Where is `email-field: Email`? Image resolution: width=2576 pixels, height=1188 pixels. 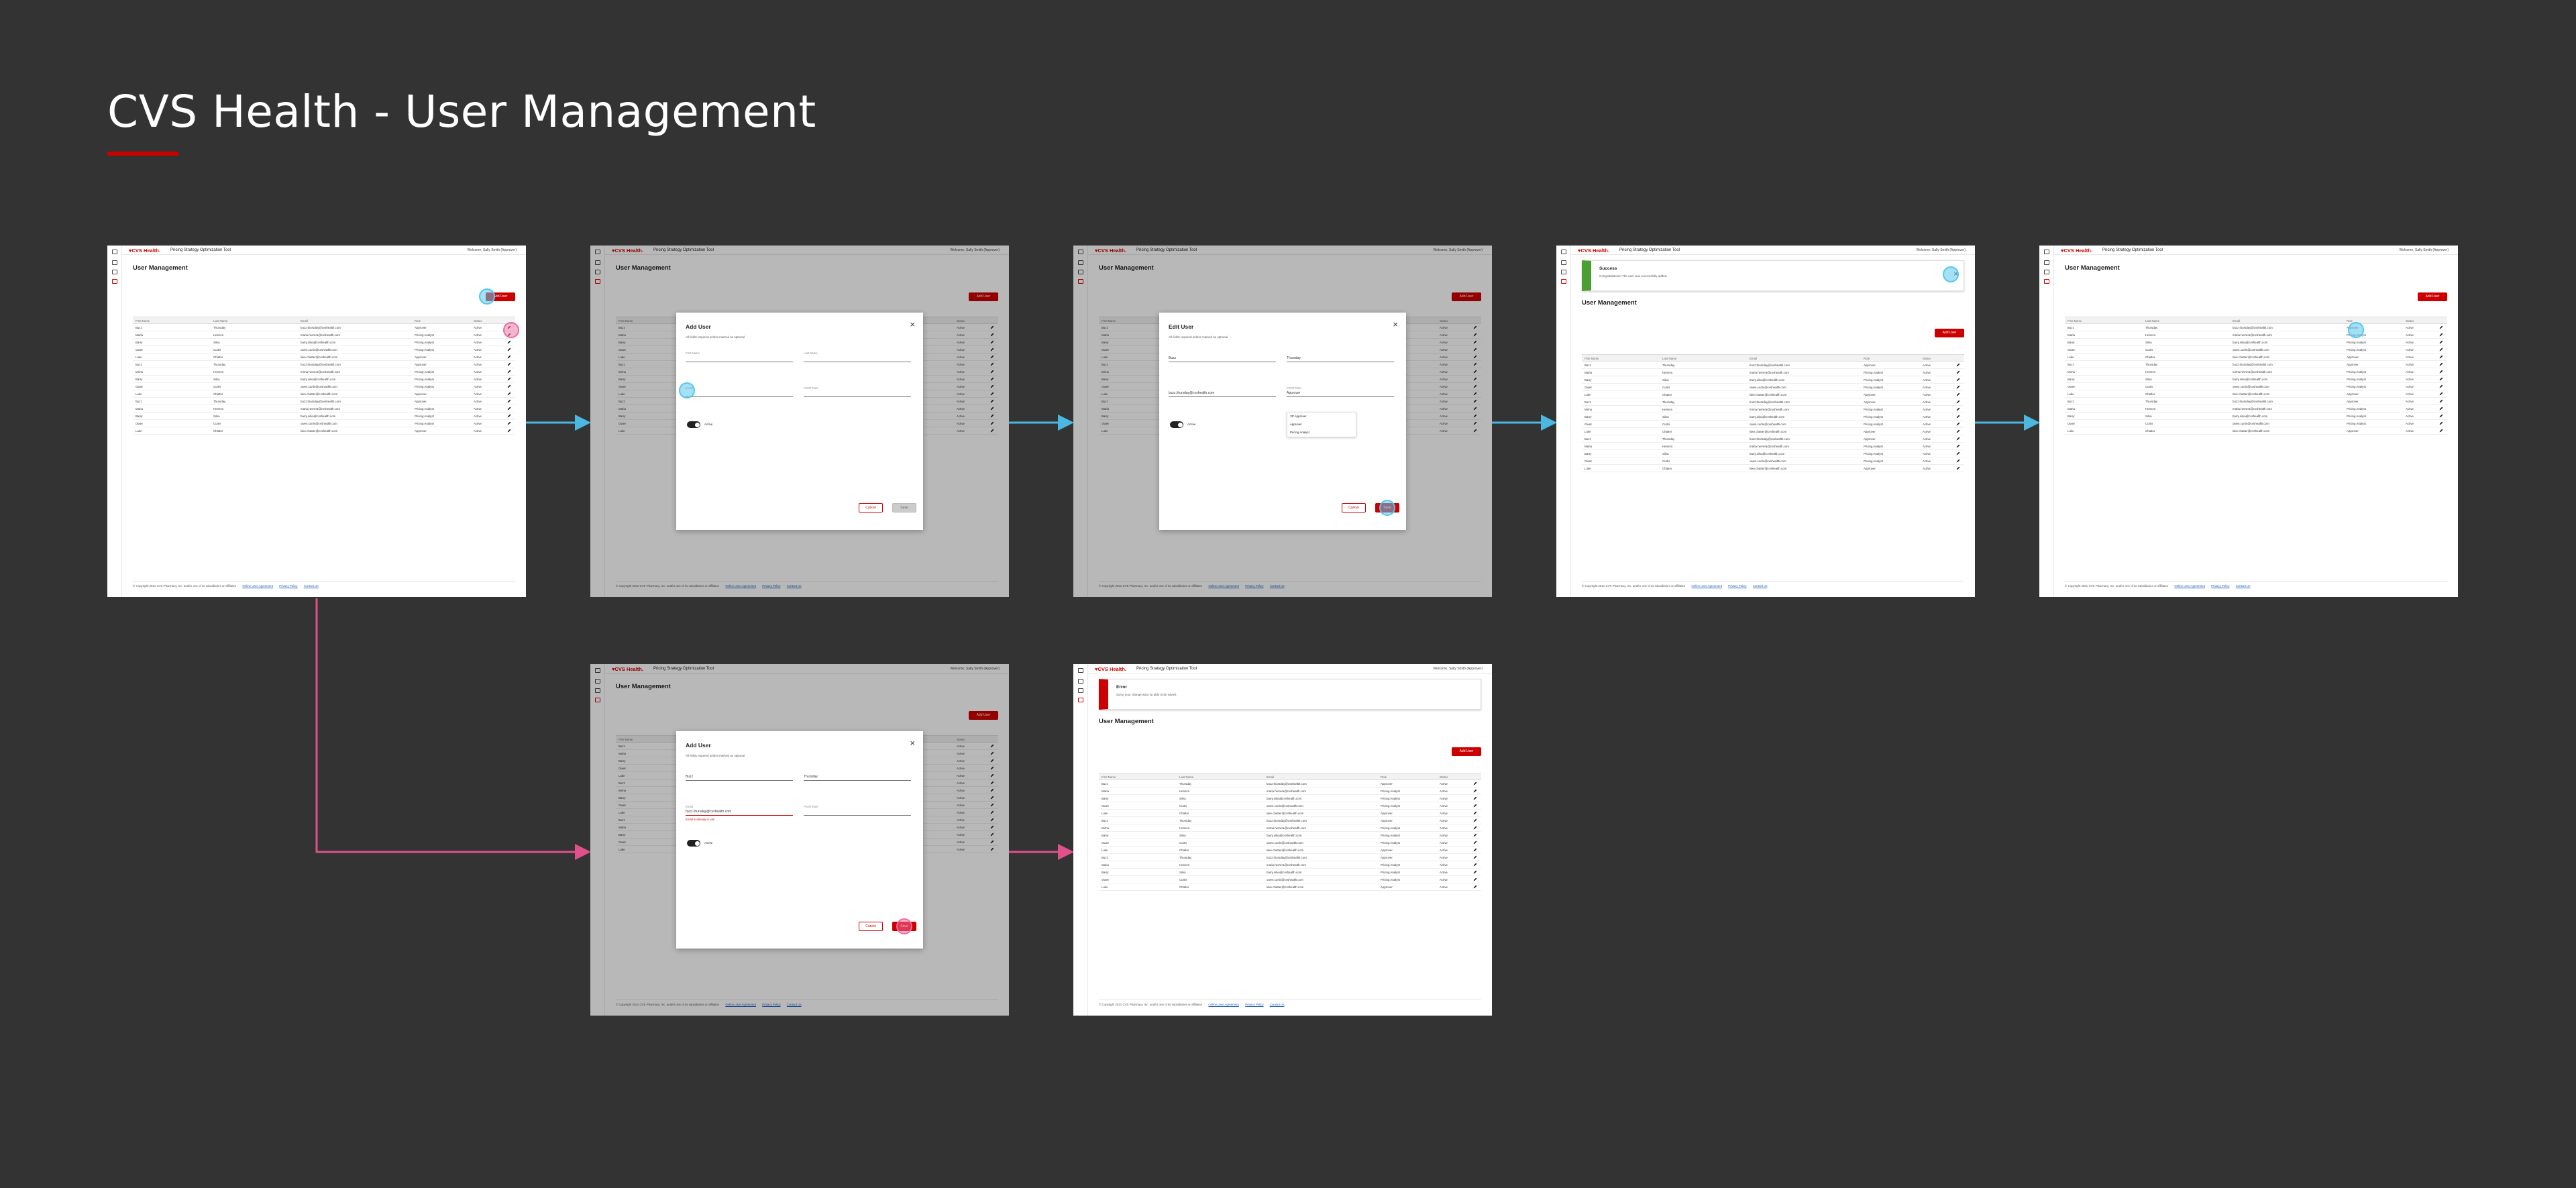 email-field: Email is located at coordinates (739, 391).